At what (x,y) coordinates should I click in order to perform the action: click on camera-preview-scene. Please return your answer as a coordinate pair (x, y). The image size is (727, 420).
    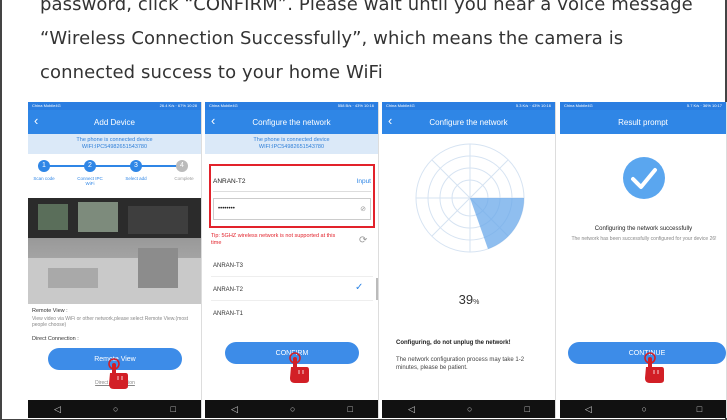
    Looking at the image, I should click on (114, 251).